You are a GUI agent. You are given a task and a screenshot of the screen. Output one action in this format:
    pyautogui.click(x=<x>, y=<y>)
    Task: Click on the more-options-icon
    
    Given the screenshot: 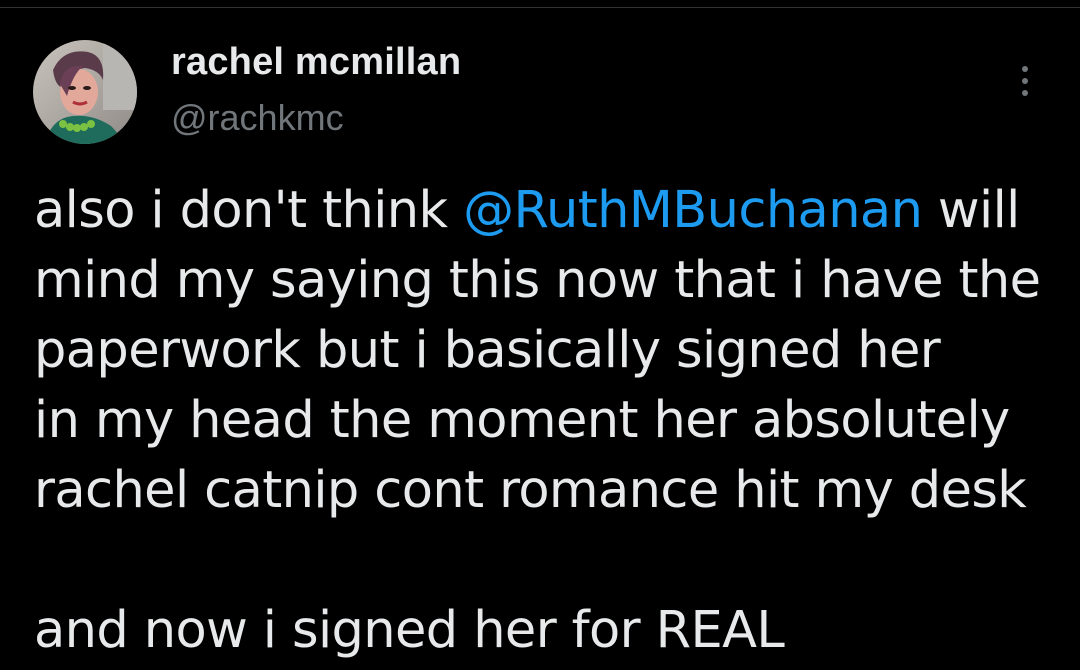 What is the action you would take?
    pyautogui.click(x=1025, y=81)
    